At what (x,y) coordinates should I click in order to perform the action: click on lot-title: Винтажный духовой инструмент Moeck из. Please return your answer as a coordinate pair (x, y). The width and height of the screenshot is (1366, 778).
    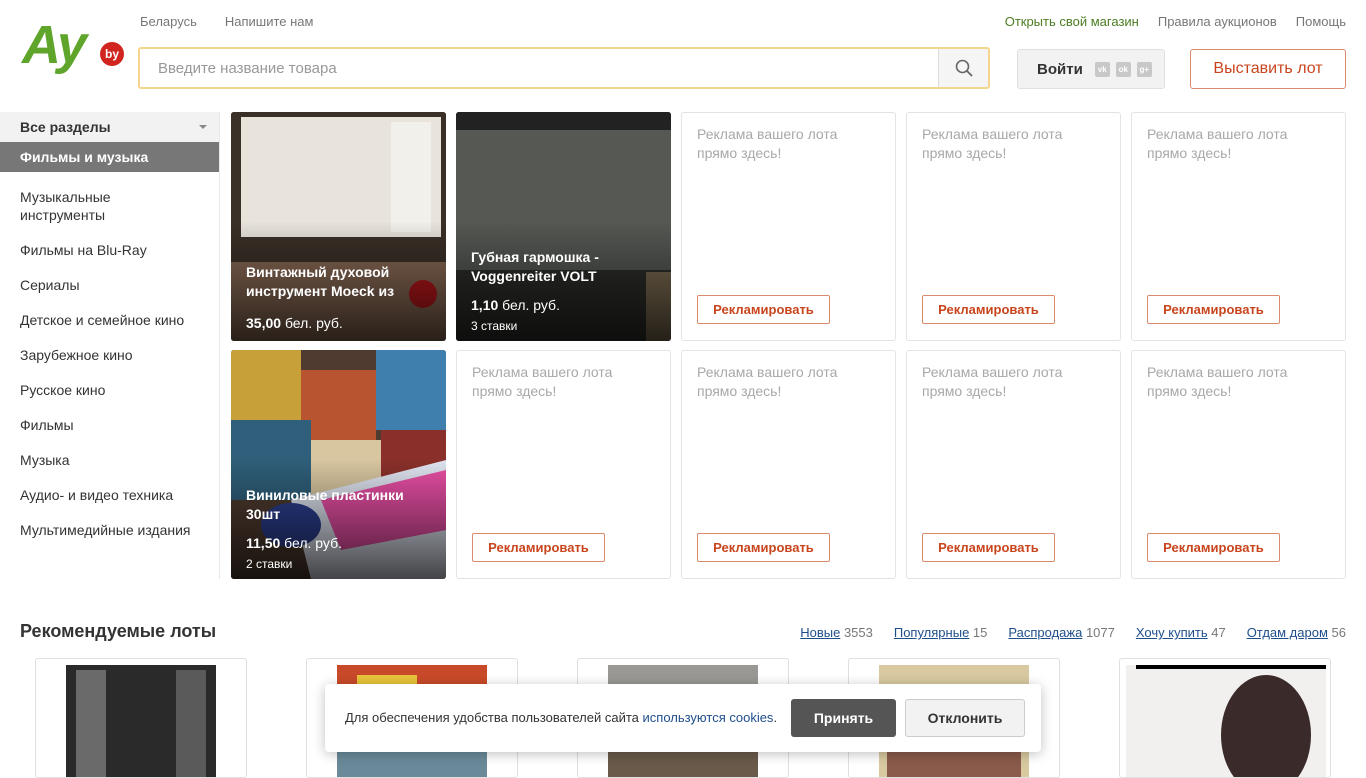
    Looking at the image, I should click on (320, 281).